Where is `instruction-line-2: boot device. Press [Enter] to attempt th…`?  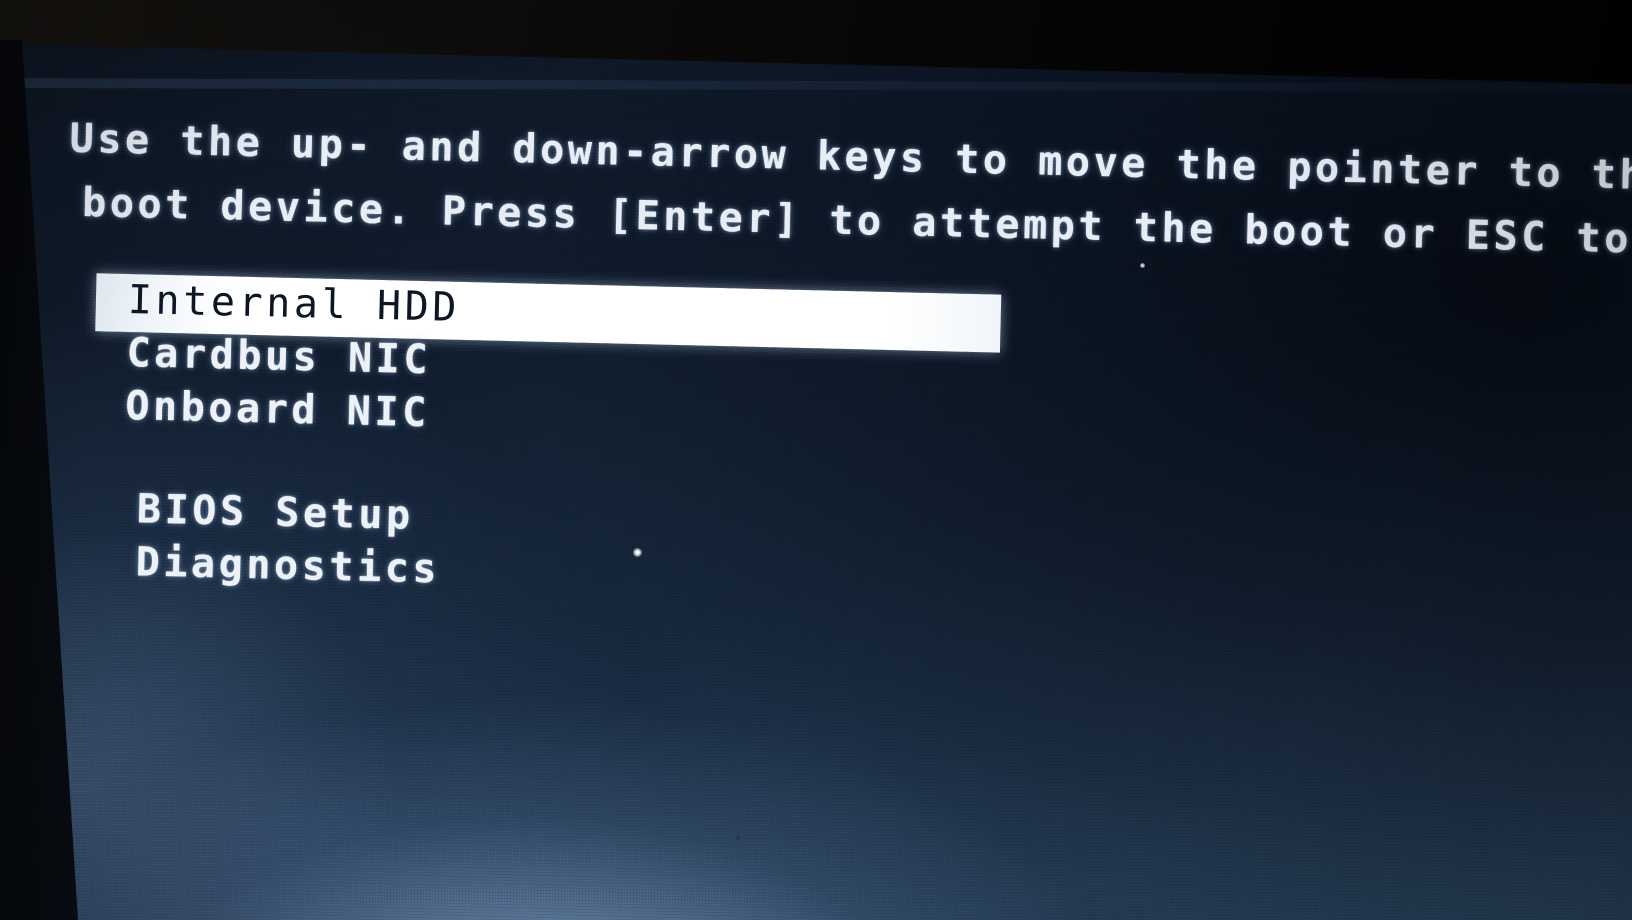
instruction-line-2: boot device. Press [Enter] to attempt th… is located at coordinates (856, 221).